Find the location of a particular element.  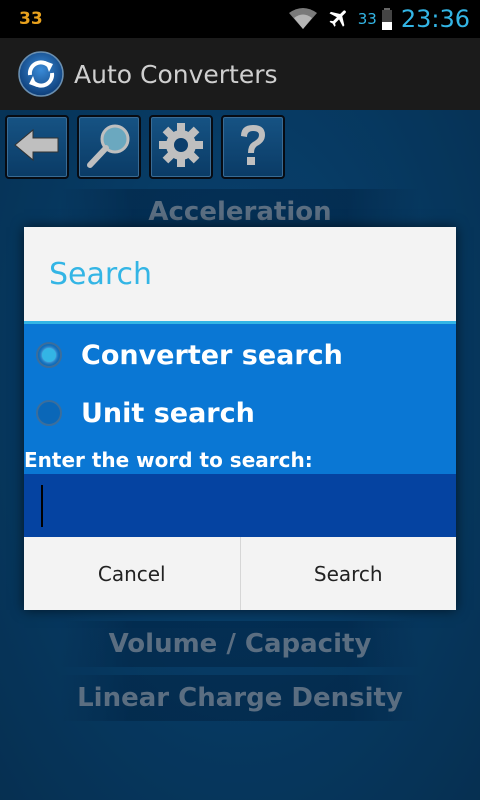

wifi-icon is located at coordinates (303, 19).